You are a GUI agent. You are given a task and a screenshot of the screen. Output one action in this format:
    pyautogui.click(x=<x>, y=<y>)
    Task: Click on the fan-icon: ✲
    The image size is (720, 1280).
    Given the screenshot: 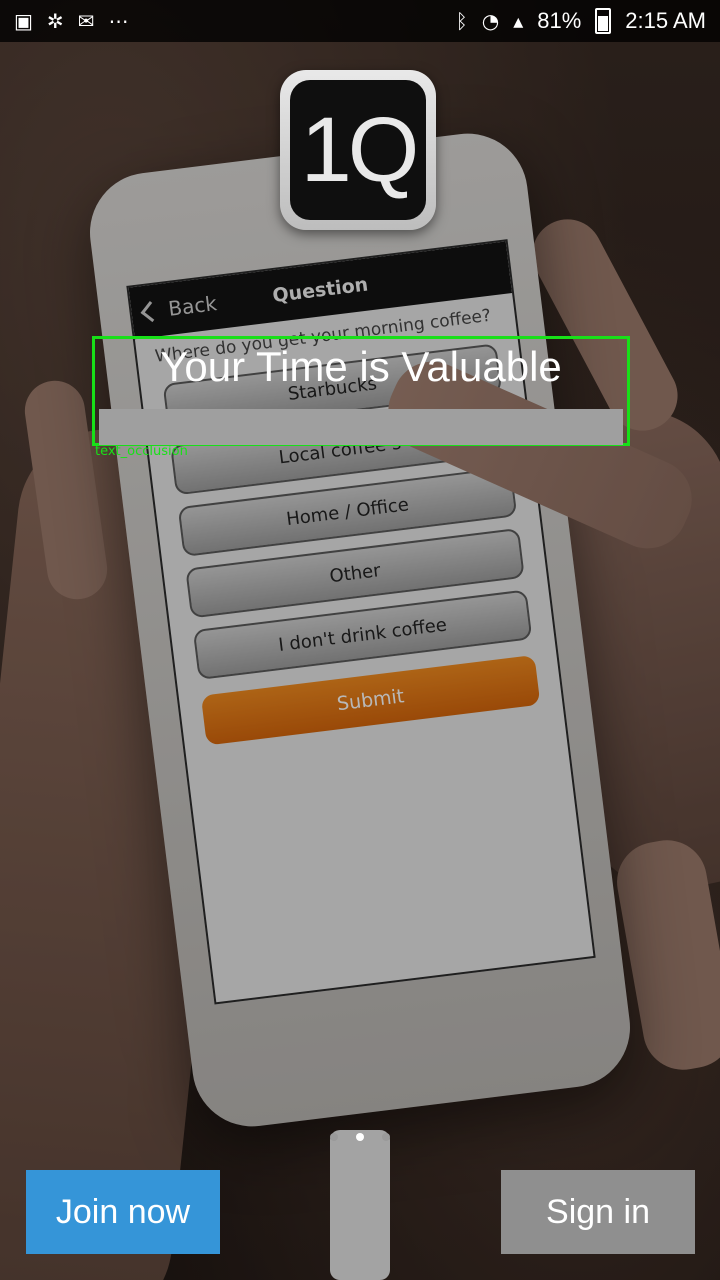 What is the action you would take?
    pyautogui.click(x=55, y=21)
    